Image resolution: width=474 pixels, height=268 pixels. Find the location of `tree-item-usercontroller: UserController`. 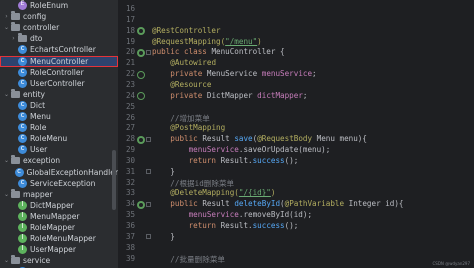

tree-item-usercontroller: UserController is located at coordinates (59, 83).